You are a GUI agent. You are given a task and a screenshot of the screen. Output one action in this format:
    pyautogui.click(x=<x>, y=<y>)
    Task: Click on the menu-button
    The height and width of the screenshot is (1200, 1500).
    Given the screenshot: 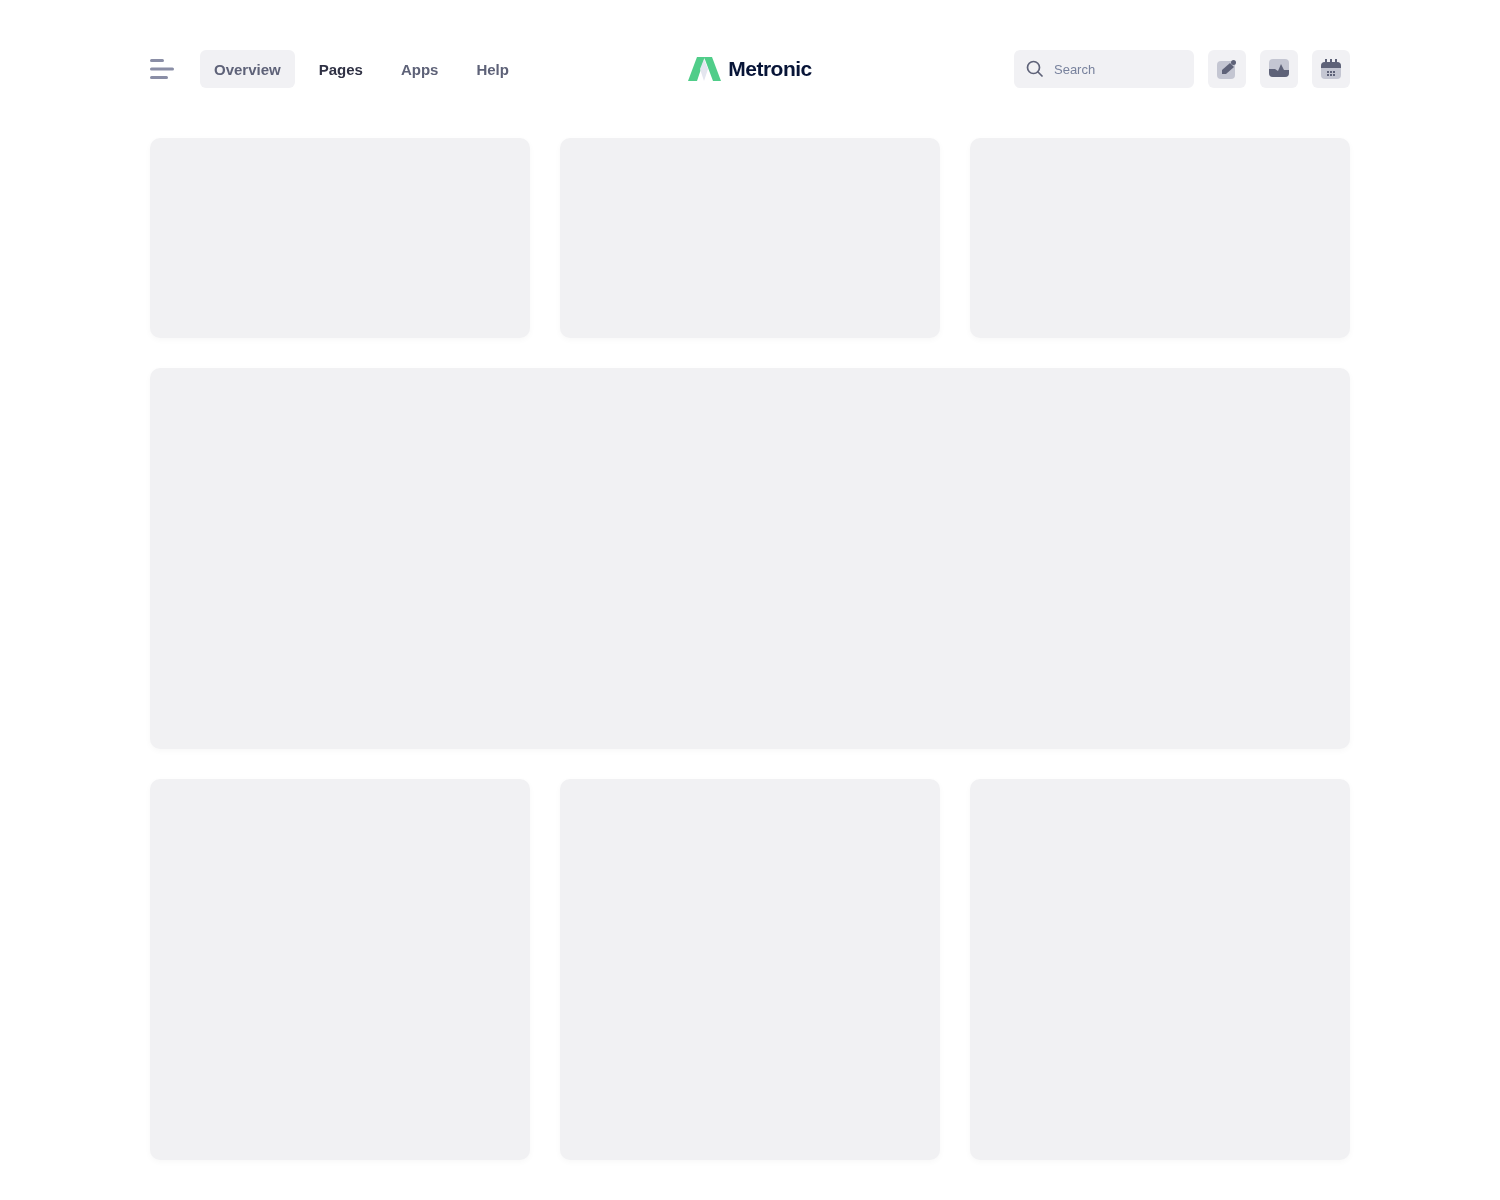 What is the action you would take?
    pyautogui.click(x=162, y=69)
    